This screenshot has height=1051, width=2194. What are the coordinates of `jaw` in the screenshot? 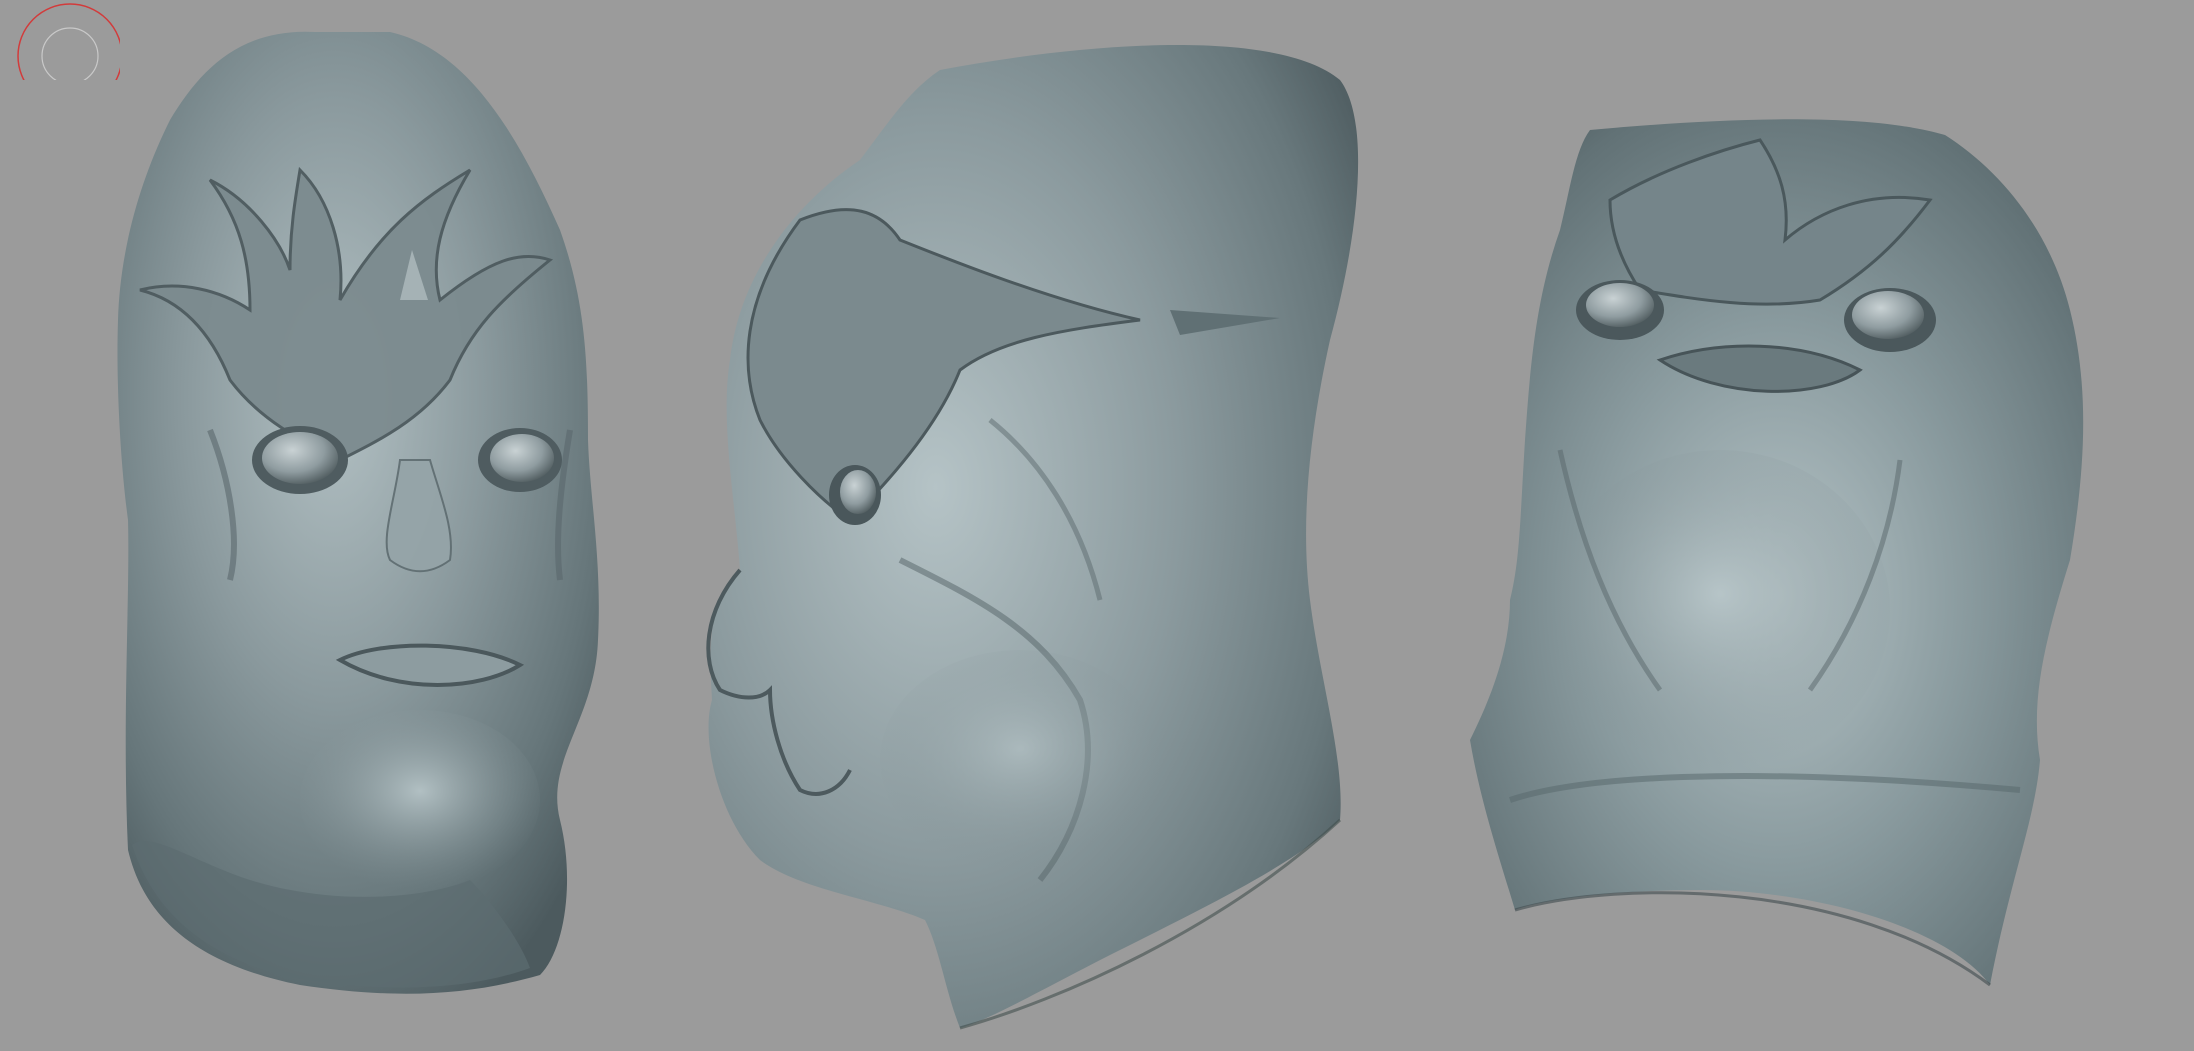 It's located at (1020, 760).